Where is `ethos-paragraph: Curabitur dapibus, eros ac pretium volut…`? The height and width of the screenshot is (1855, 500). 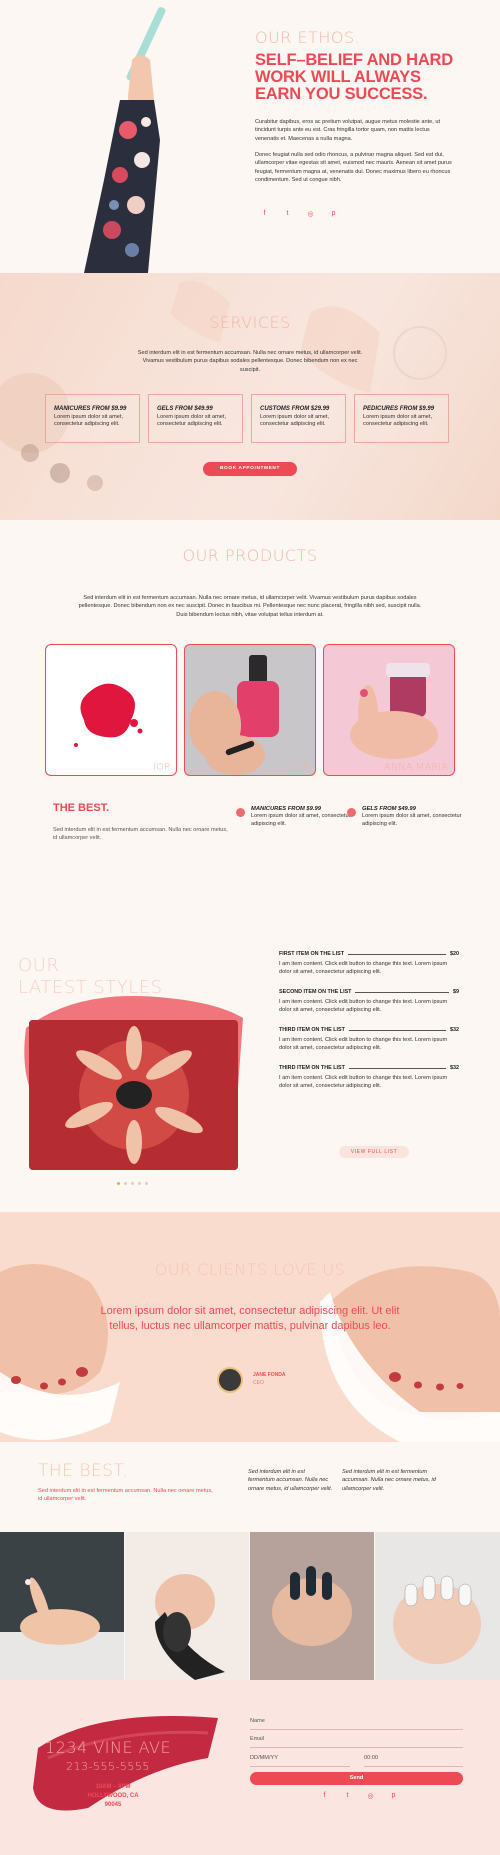
ethos-paragraph: Curabitur dapibus, eros ac pretium volut… is located at coordinates (348, 130).